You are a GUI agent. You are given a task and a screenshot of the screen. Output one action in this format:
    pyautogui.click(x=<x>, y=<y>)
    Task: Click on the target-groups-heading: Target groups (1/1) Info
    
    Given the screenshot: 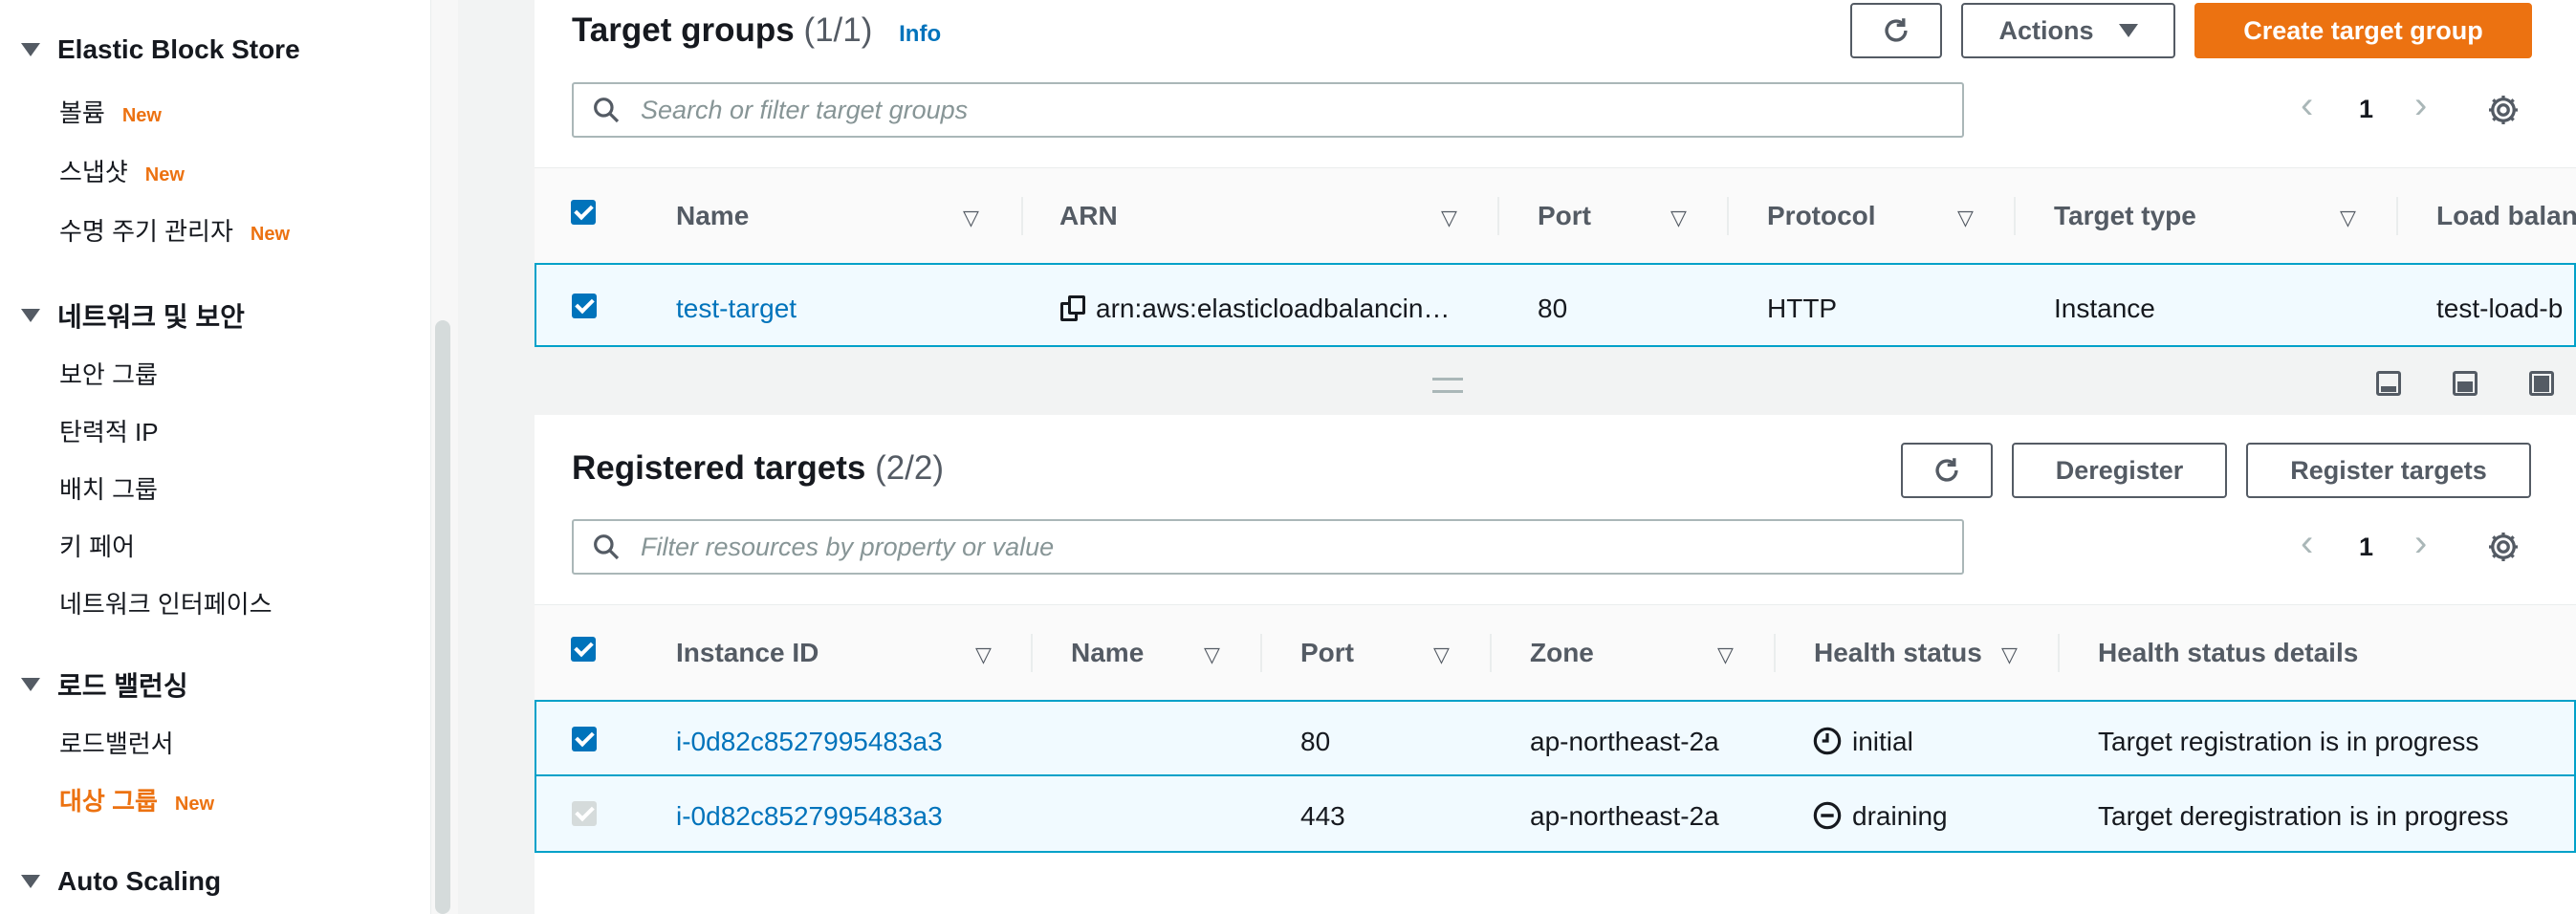 What is the action you would take?
    pyautogui.click(x=756, y=30)
    